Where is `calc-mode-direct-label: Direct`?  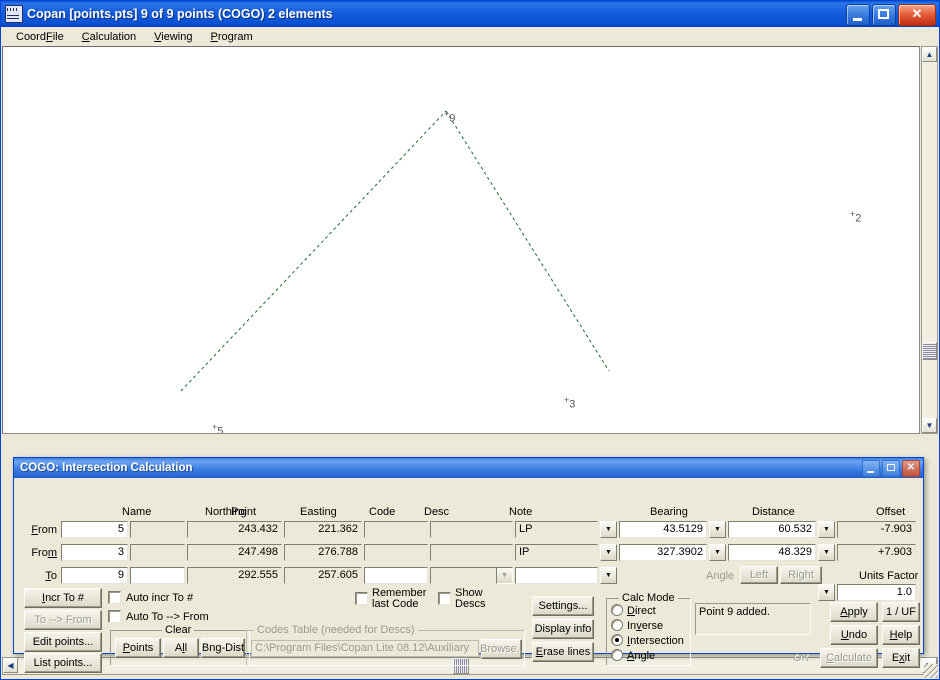 calc-mode-direct-label: Direct is located at coordinates (641, 611).